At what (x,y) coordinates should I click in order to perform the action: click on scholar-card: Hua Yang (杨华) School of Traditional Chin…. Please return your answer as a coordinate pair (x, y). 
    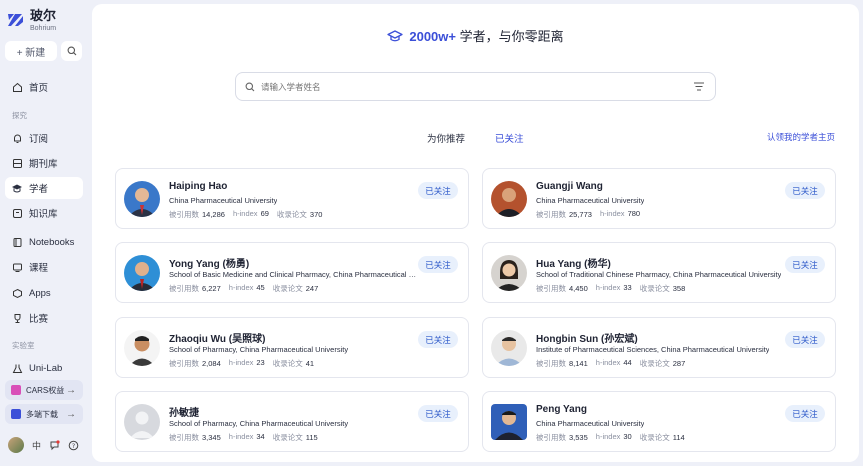
    Looking at the image, I should click on (659, 272).